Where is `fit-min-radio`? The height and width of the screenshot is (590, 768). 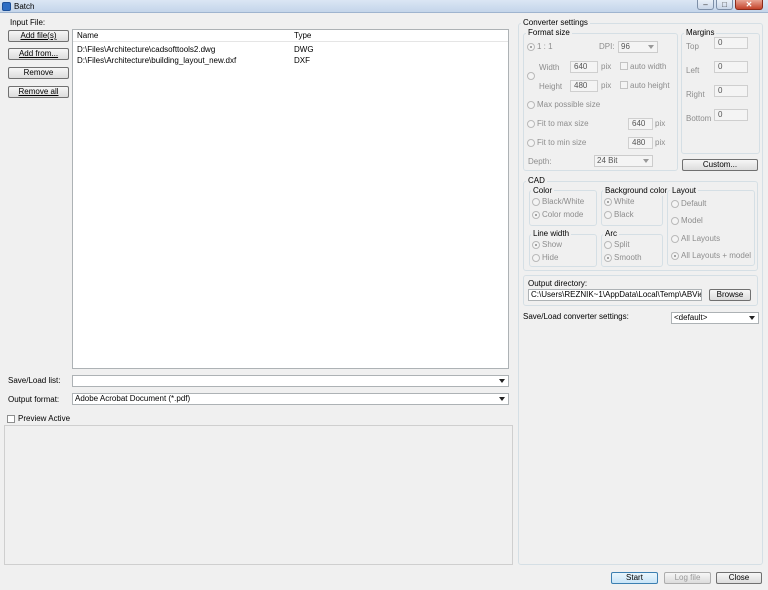
fit-min-radio is located at coordinates (531, 143).